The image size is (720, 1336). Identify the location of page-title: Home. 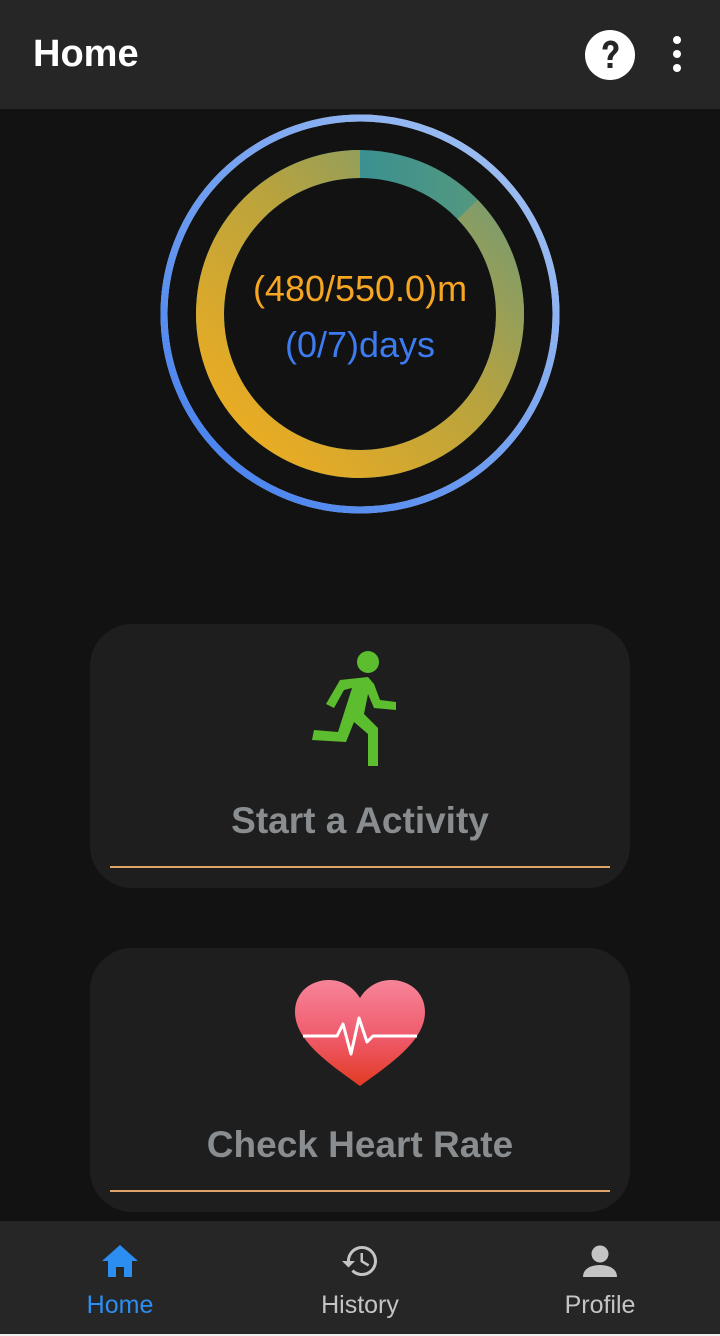
(86, 54).